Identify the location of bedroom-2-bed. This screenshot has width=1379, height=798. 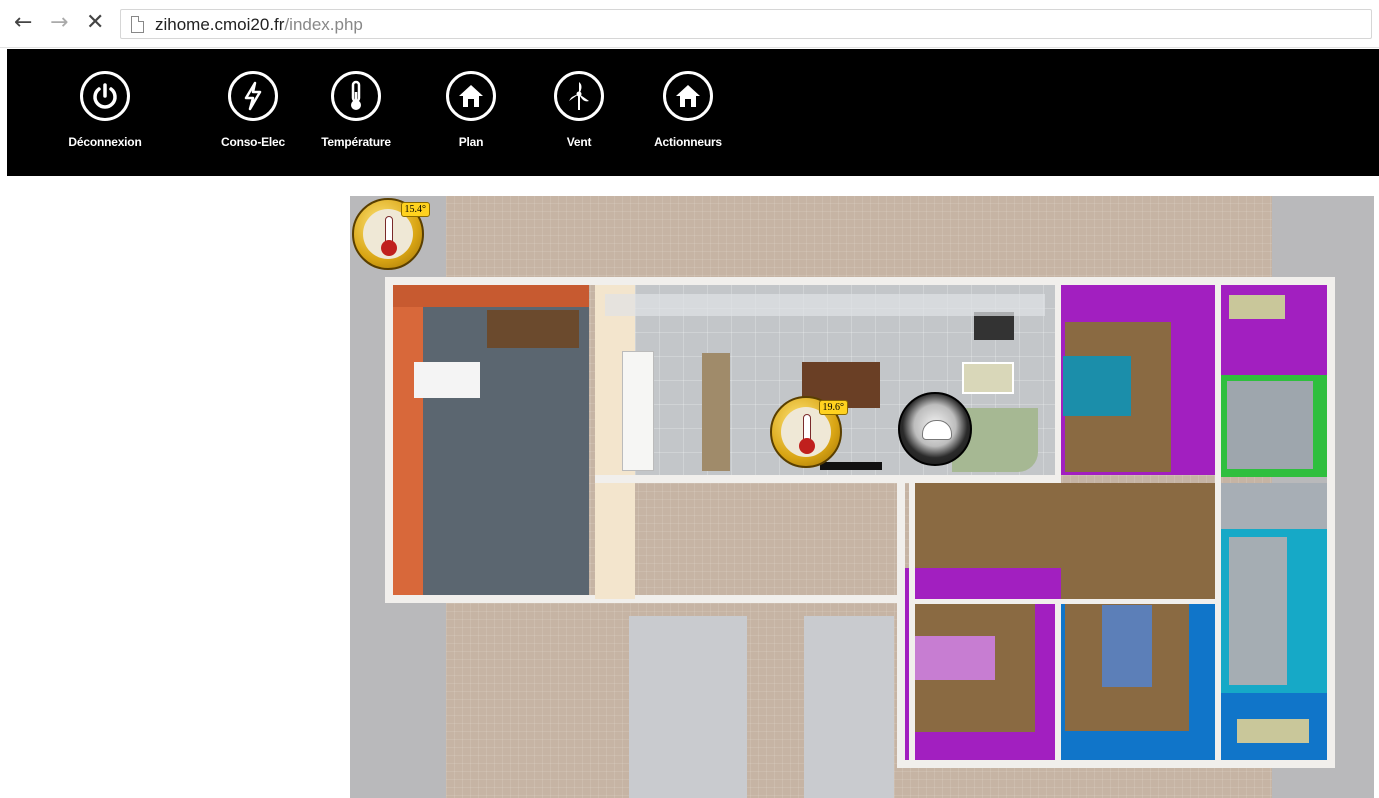
(952, 658).